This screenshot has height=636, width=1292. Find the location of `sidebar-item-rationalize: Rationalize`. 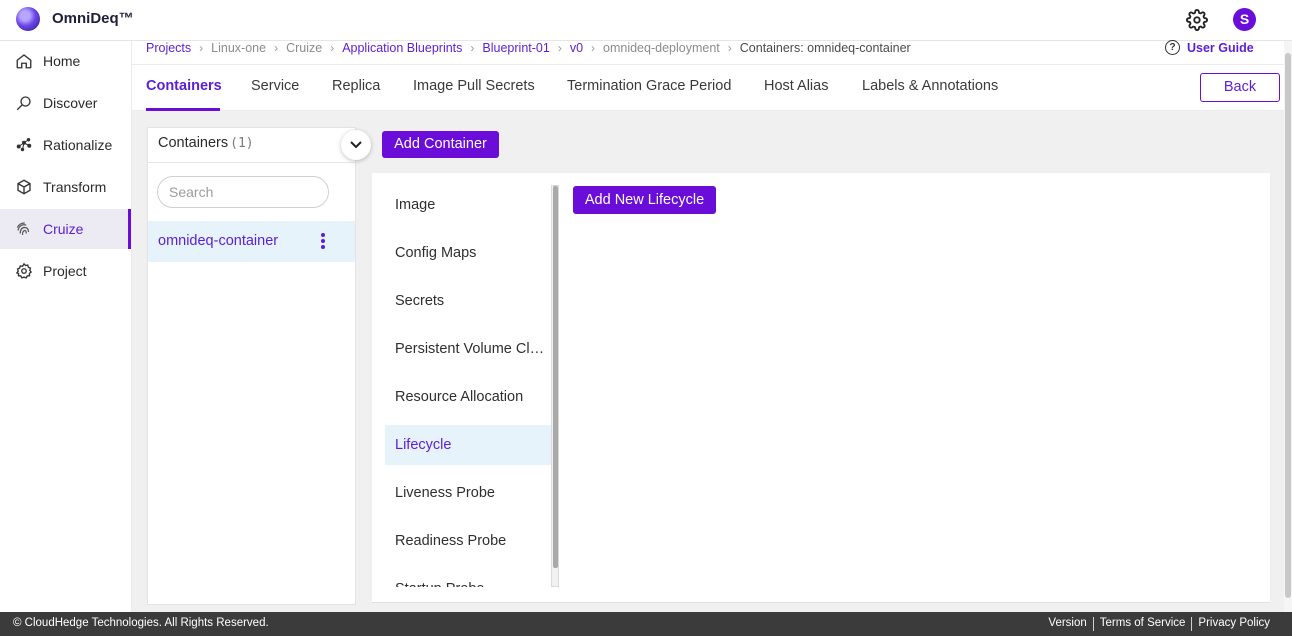

sidebar-item-rationalize: Rationalize is located at coordinates (65, 145).